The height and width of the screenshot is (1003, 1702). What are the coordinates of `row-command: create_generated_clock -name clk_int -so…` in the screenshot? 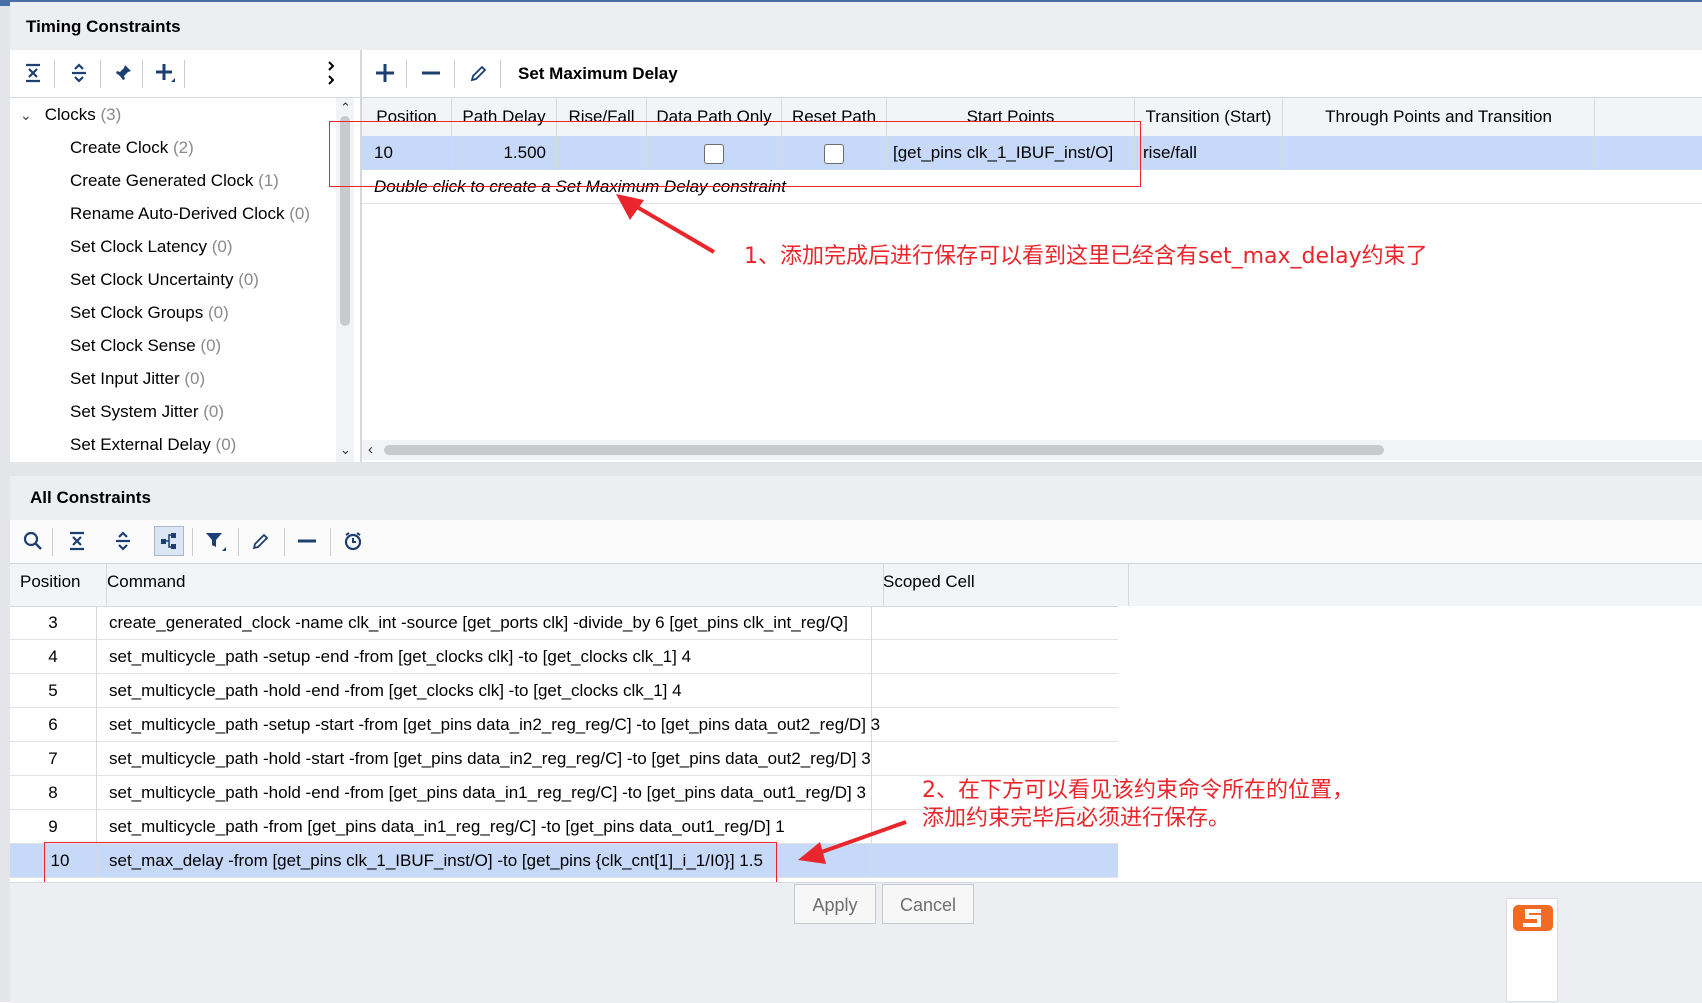 It's located at (484, 623).